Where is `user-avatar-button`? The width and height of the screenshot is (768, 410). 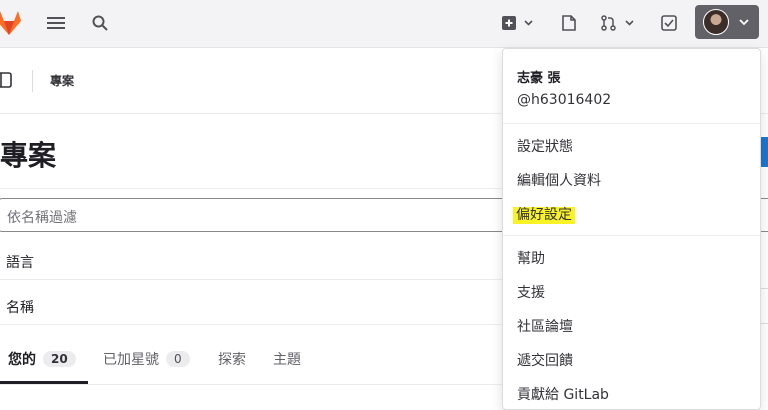
user-avatar-button is located at coordinates (727, 22).